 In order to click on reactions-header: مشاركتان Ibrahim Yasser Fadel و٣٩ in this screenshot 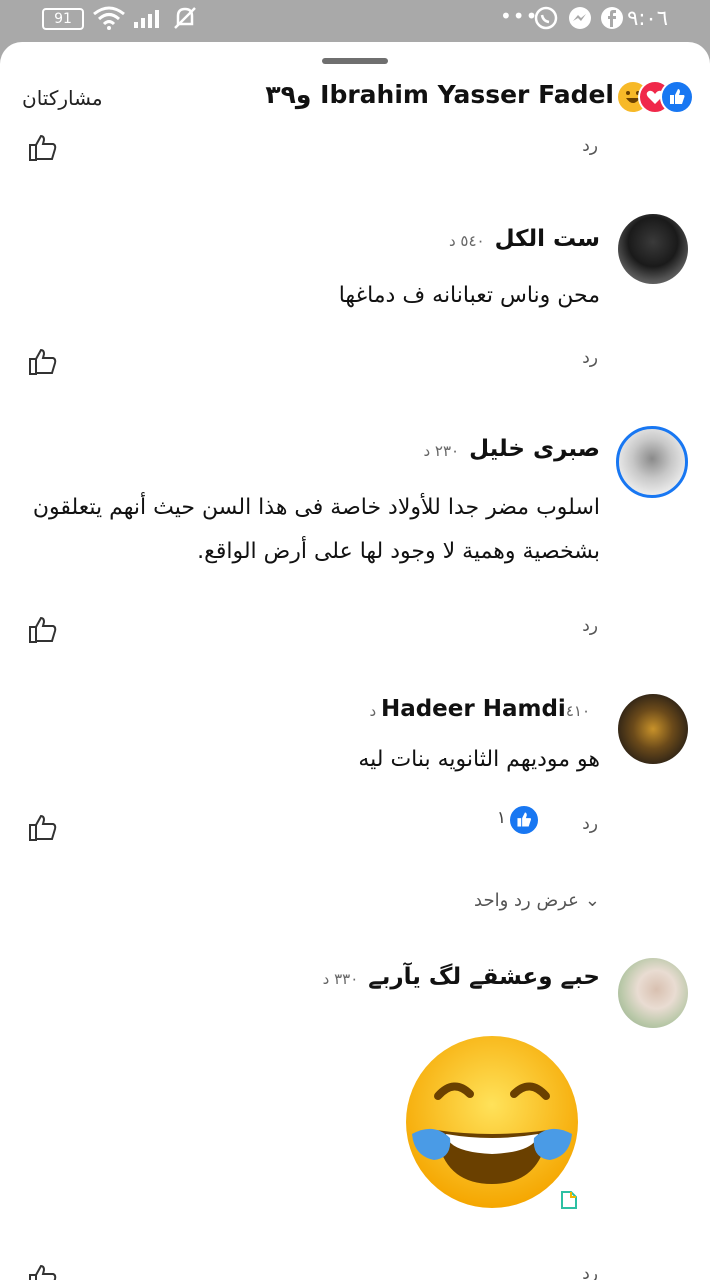, I will do `click(355, 96)`.